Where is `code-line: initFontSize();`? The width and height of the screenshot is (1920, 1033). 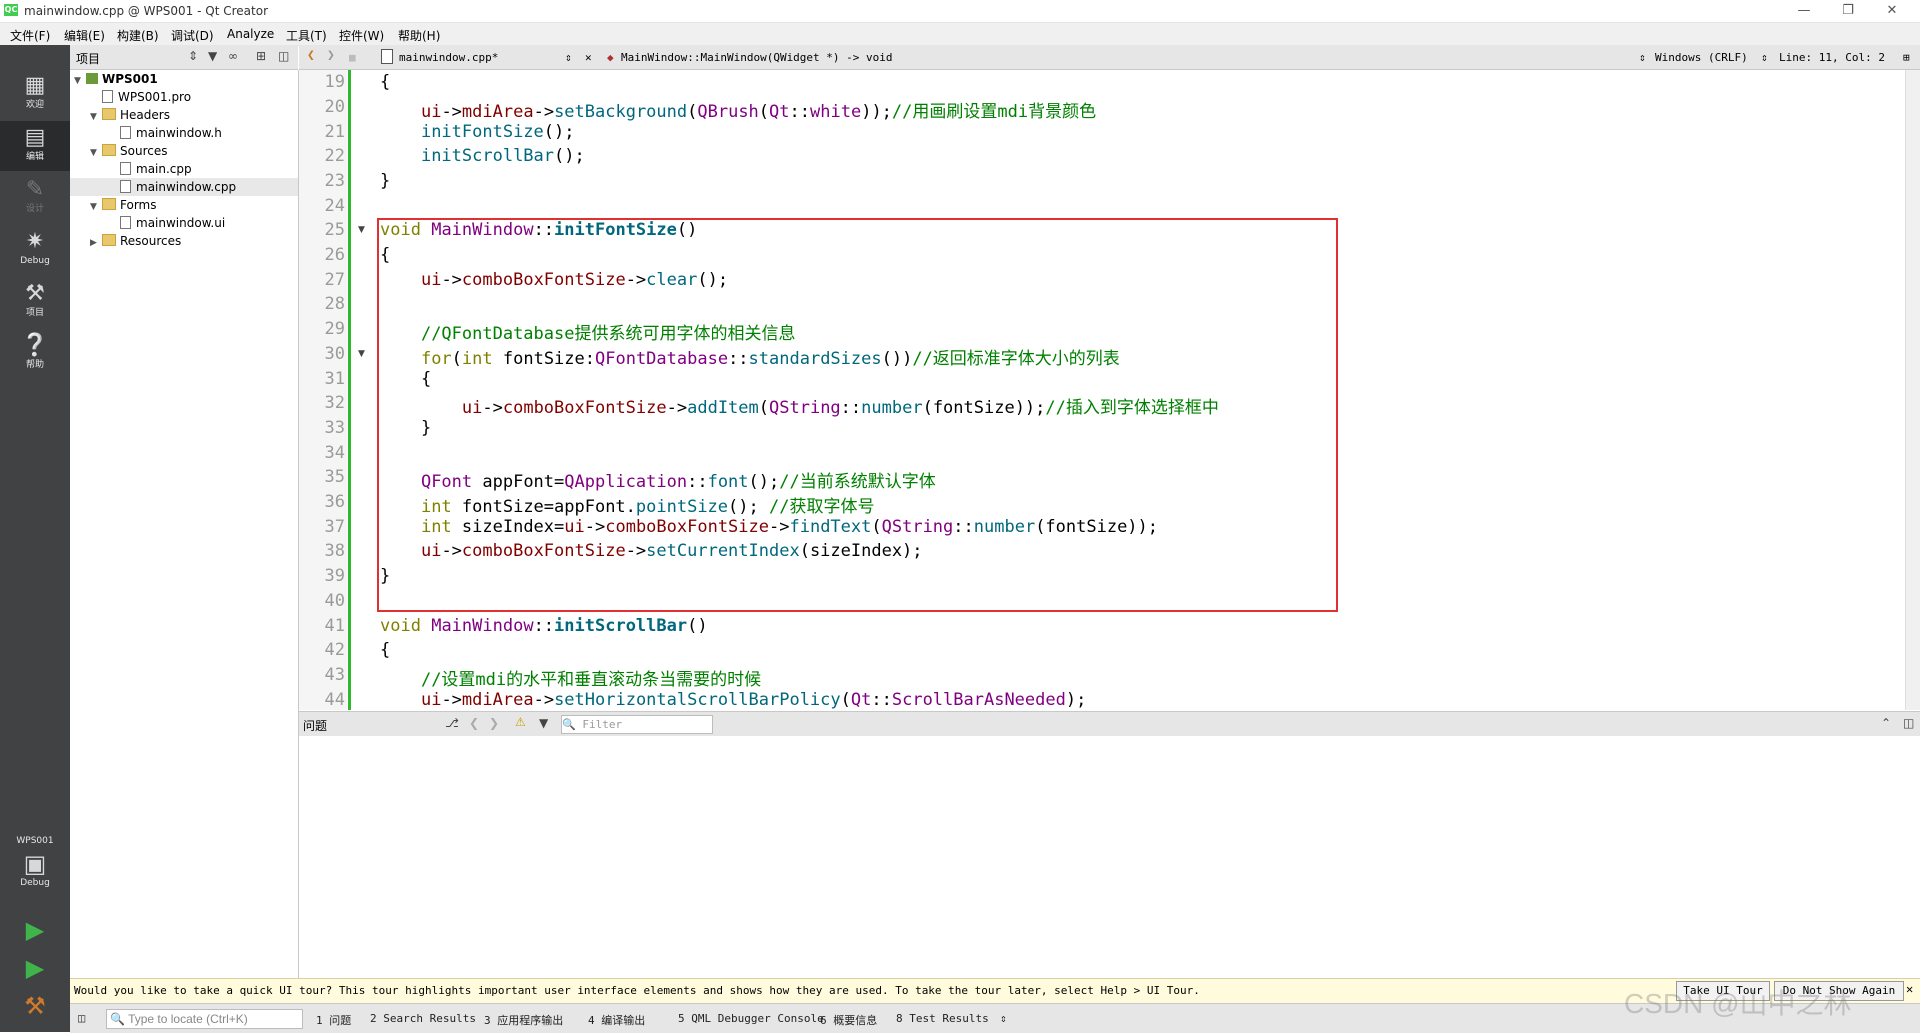
code-line: initFontSize(); is located at coordinates (477, 132).